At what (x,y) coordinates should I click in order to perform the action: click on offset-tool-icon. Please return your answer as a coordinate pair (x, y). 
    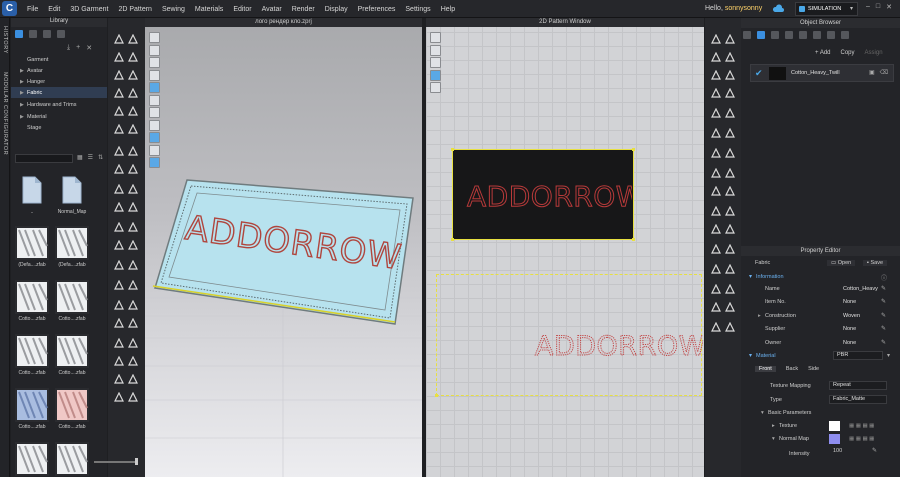
    Looking at the image, I should click on (716, 172).